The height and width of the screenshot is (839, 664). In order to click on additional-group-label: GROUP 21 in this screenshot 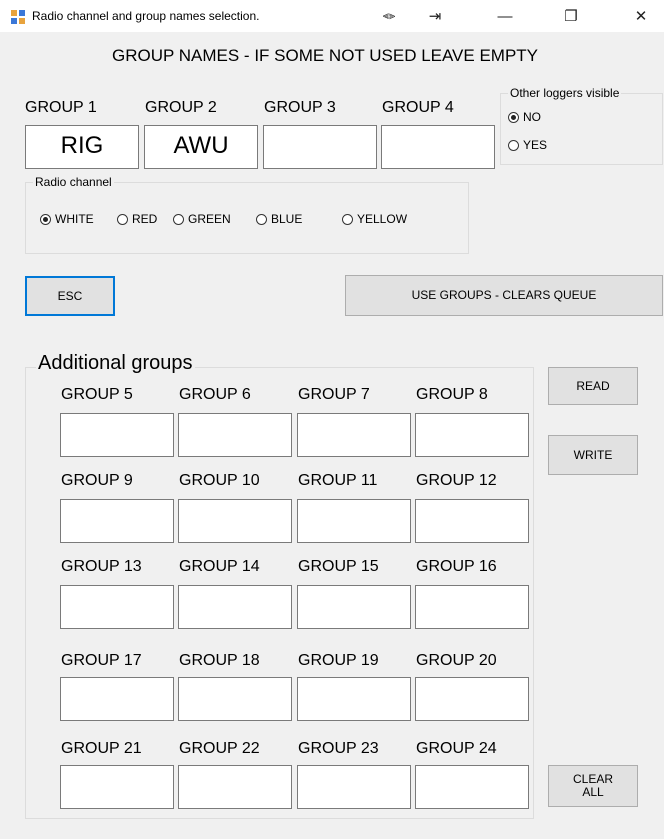, I will do `click(101, 748)`.